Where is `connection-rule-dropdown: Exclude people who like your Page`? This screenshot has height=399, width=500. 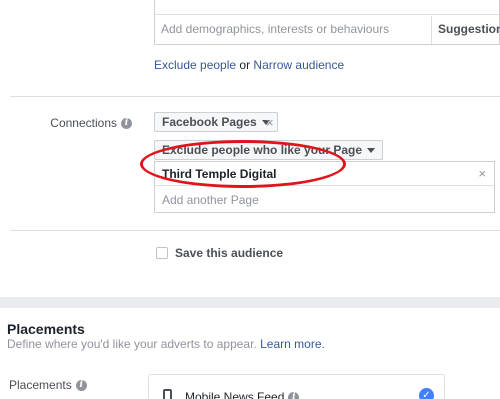
connection-rule-dropdown: Exclude people who like your Page is located at coordinates (269, 150).